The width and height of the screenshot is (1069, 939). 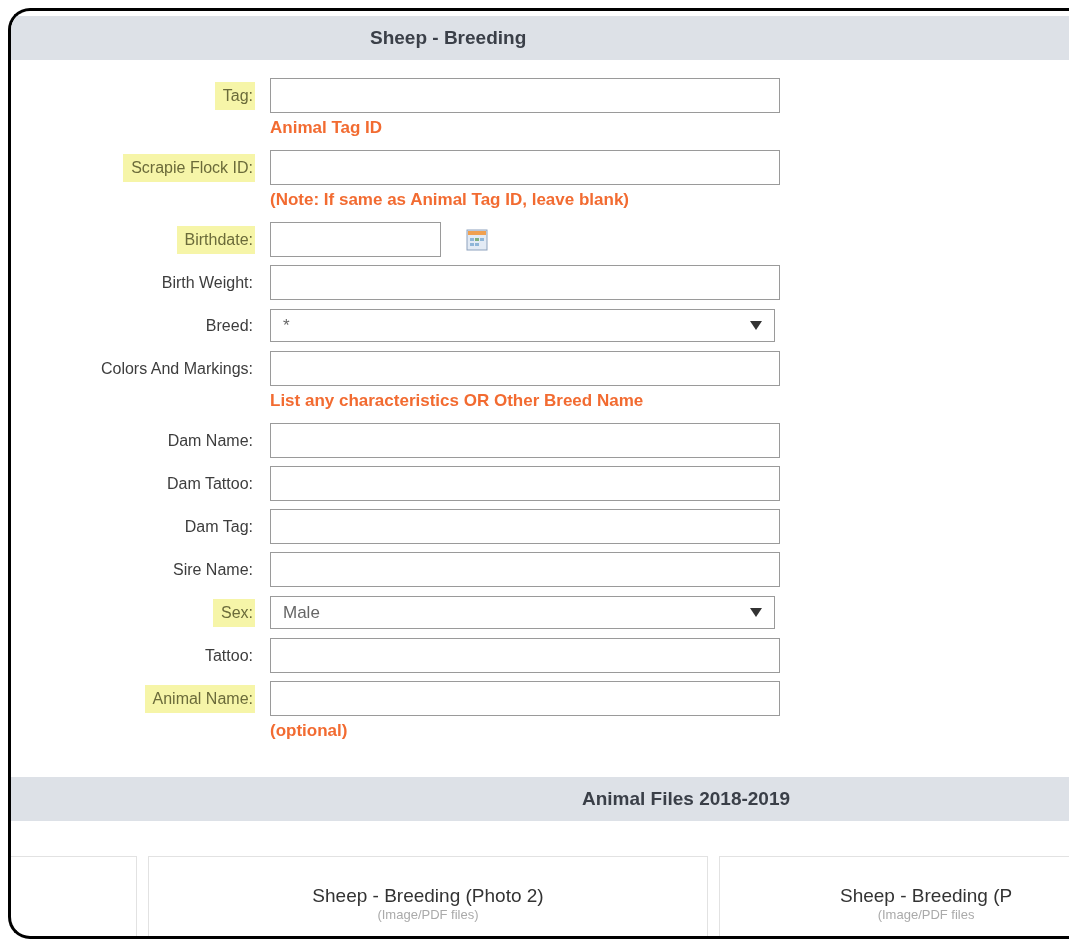 I want to click on field-label: Colors And Markings:, so click(x=176, y=368).